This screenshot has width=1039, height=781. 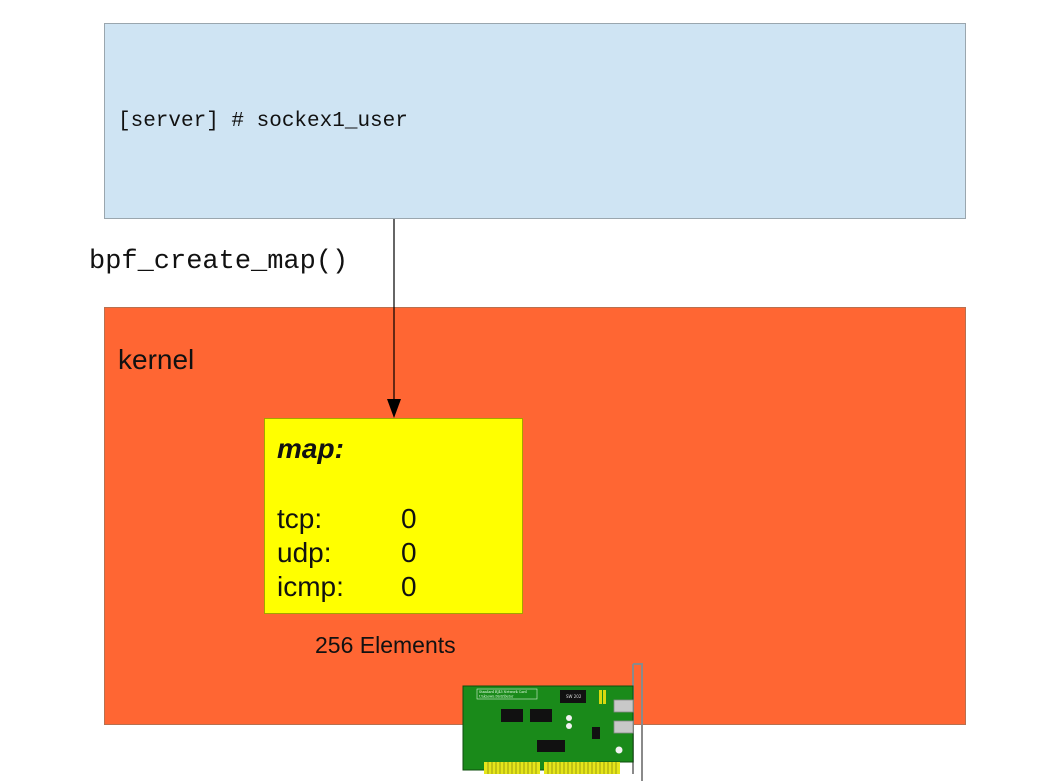 I want to click on map-entry-icmp: icmp: 0, so click(x=397, y=588).